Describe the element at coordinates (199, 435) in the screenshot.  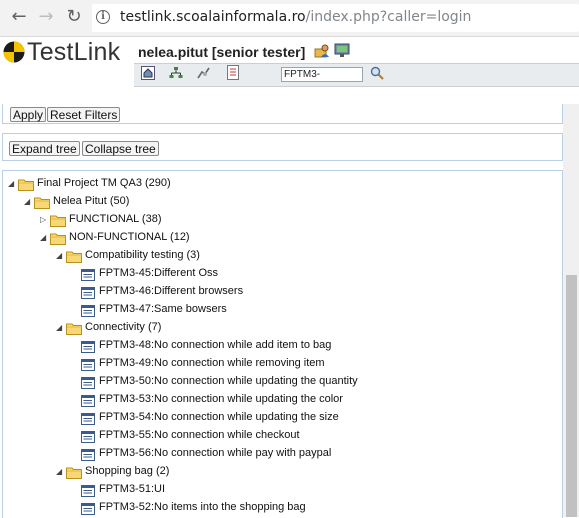
I see `tree-node-label: FPTM3-55:No connection while checkout` at that location.